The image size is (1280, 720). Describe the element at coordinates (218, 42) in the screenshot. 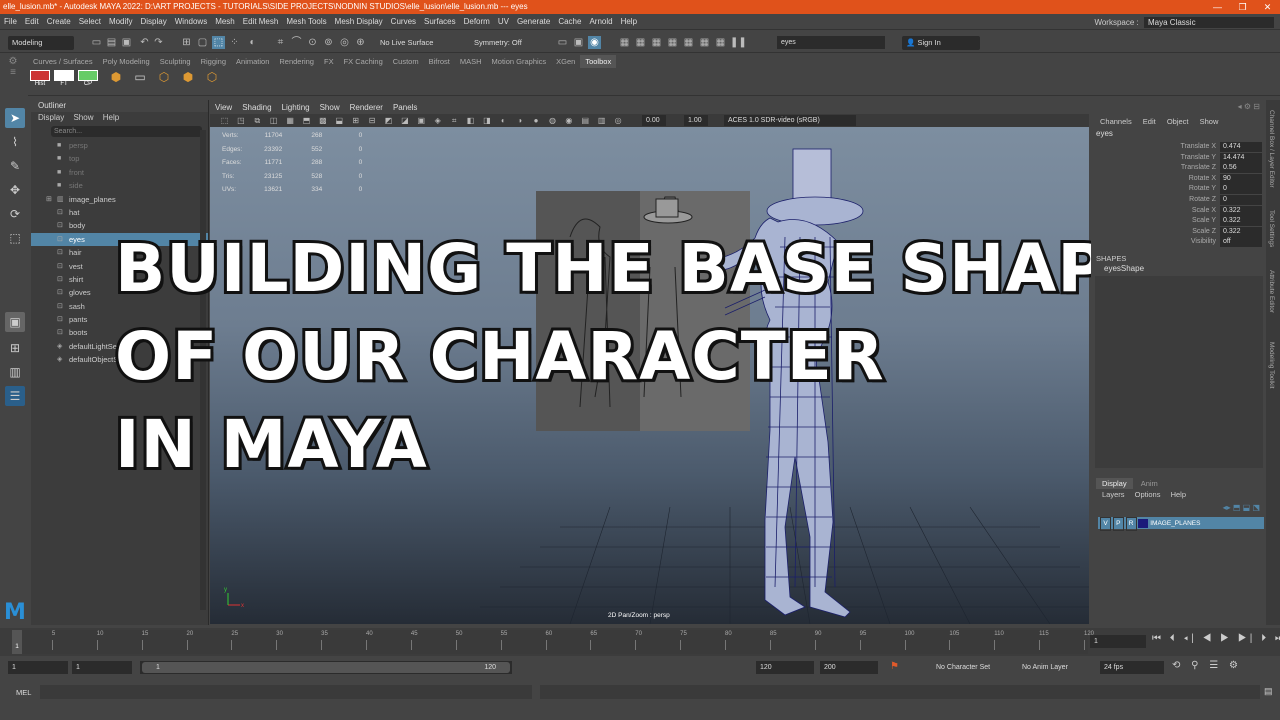

I see `select-component-icon: ⬚` at that location.